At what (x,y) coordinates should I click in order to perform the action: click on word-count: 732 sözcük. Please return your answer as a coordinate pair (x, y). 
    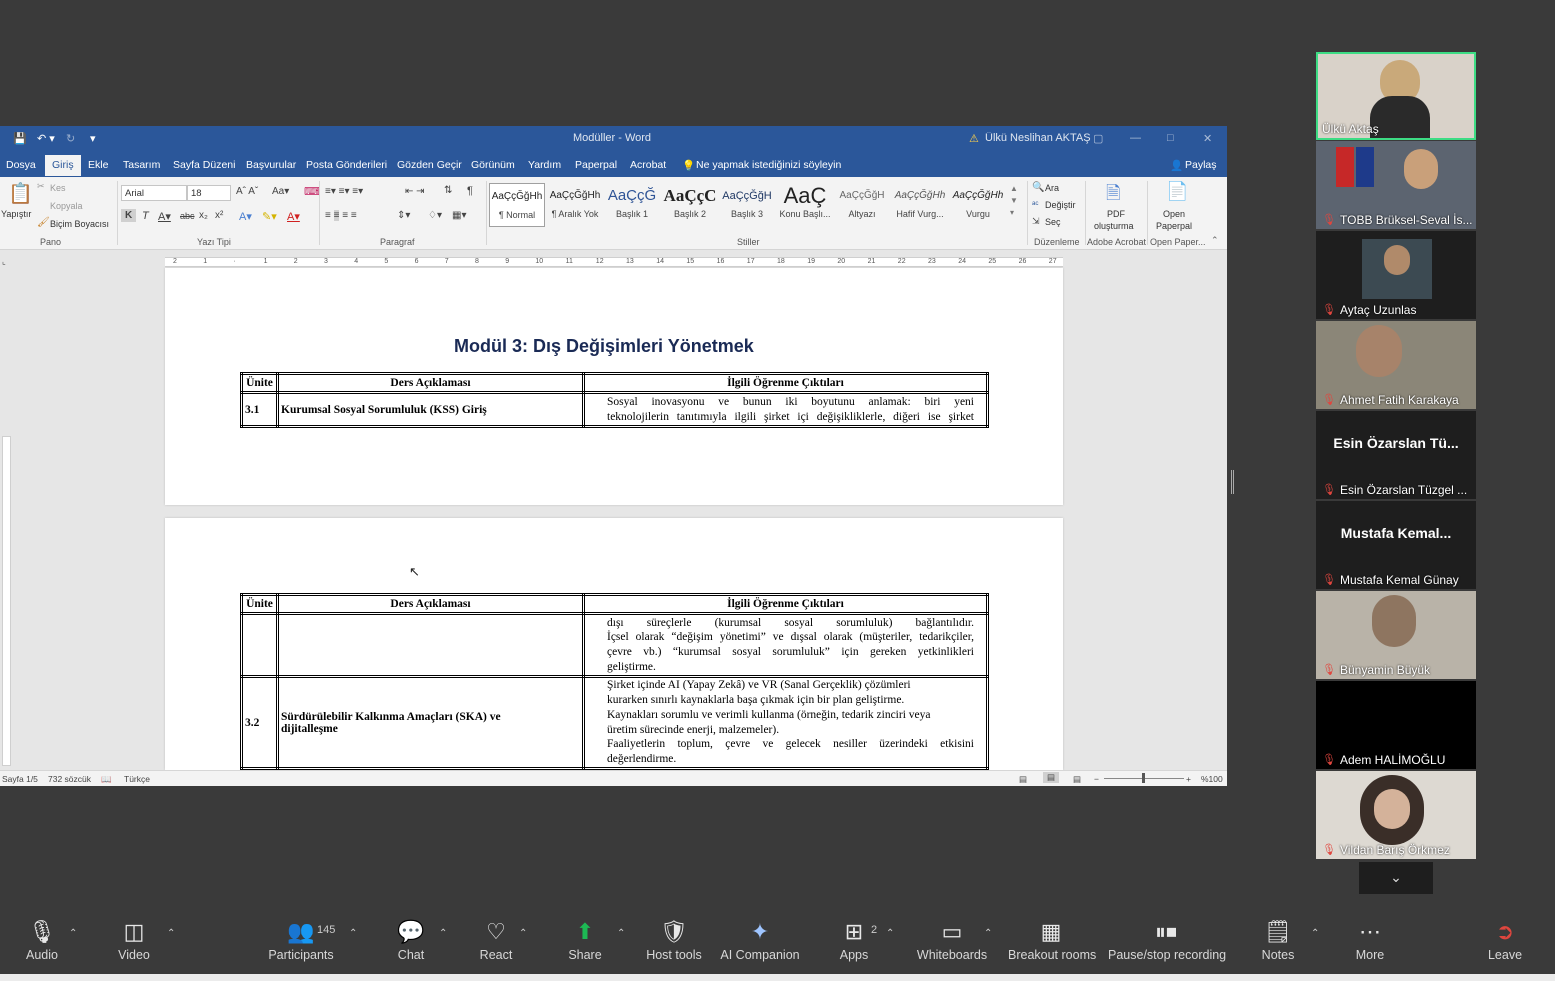
    Looking at the image, I should click on (69, 779).